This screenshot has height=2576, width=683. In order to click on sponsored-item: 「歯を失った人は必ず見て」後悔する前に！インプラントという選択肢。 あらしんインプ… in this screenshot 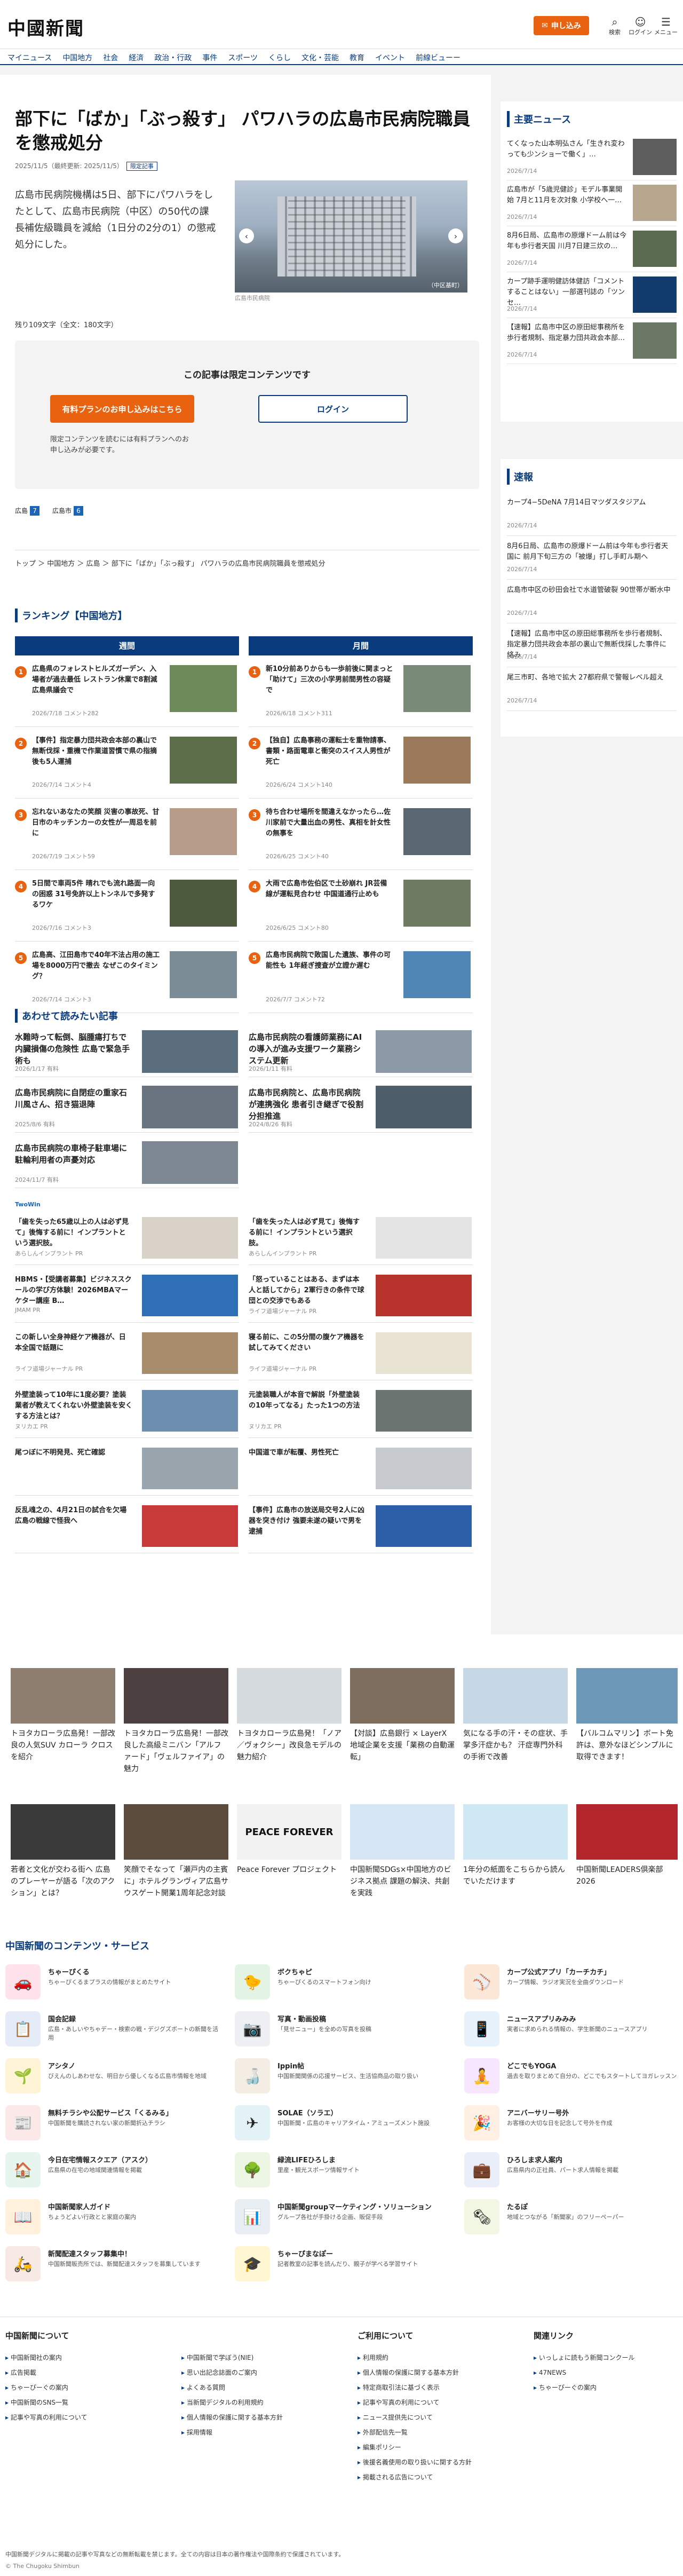, I will do `click(361, 1238)`.